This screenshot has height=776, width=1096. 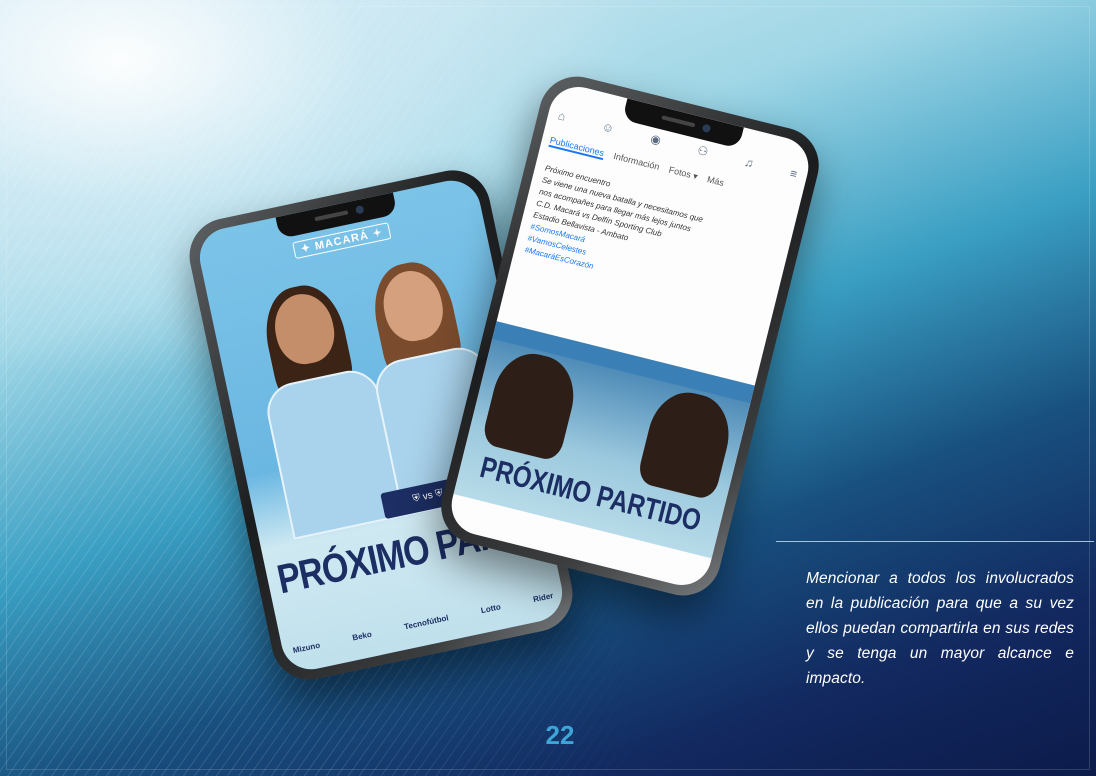 What do you see at coordinates (703, 151) in the screenshot?
I see `groups-icon: ⚇` at bounding box center [703, 151].